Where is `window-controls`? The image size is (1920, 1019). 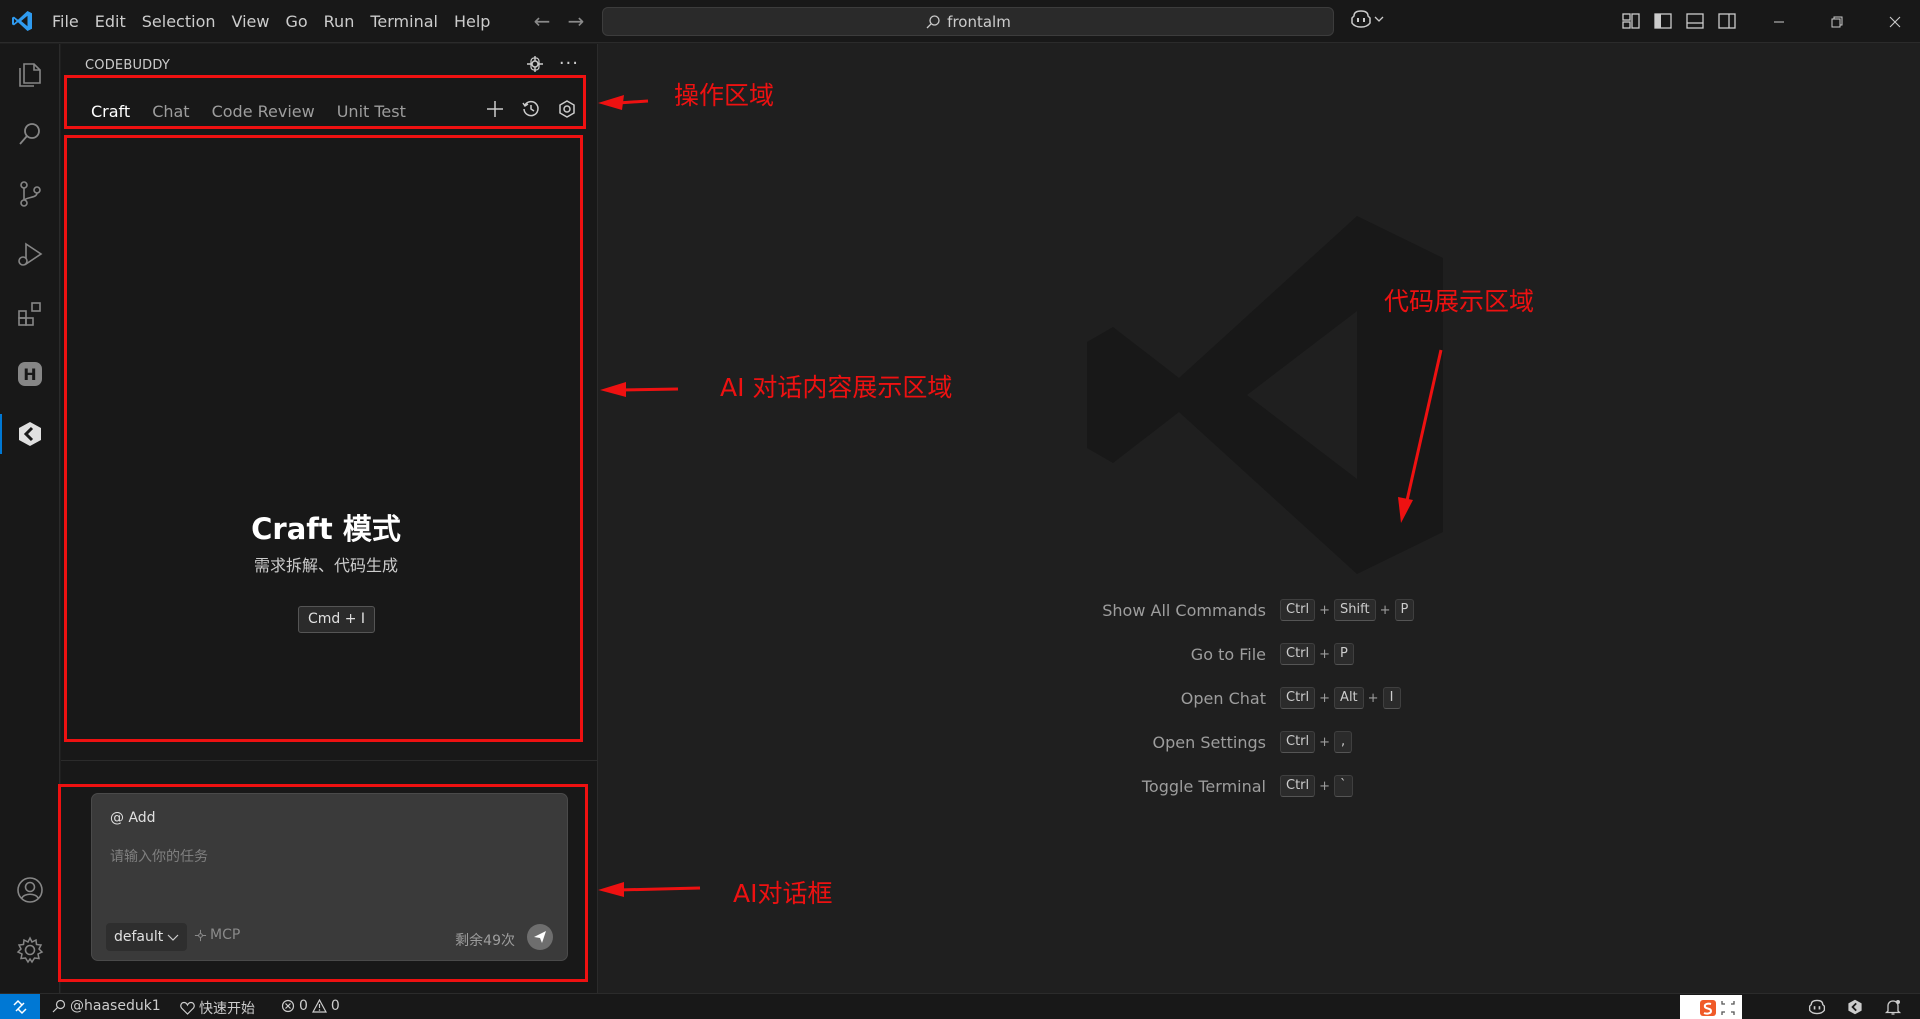
window-controls is located at coordinates (1835, 21).